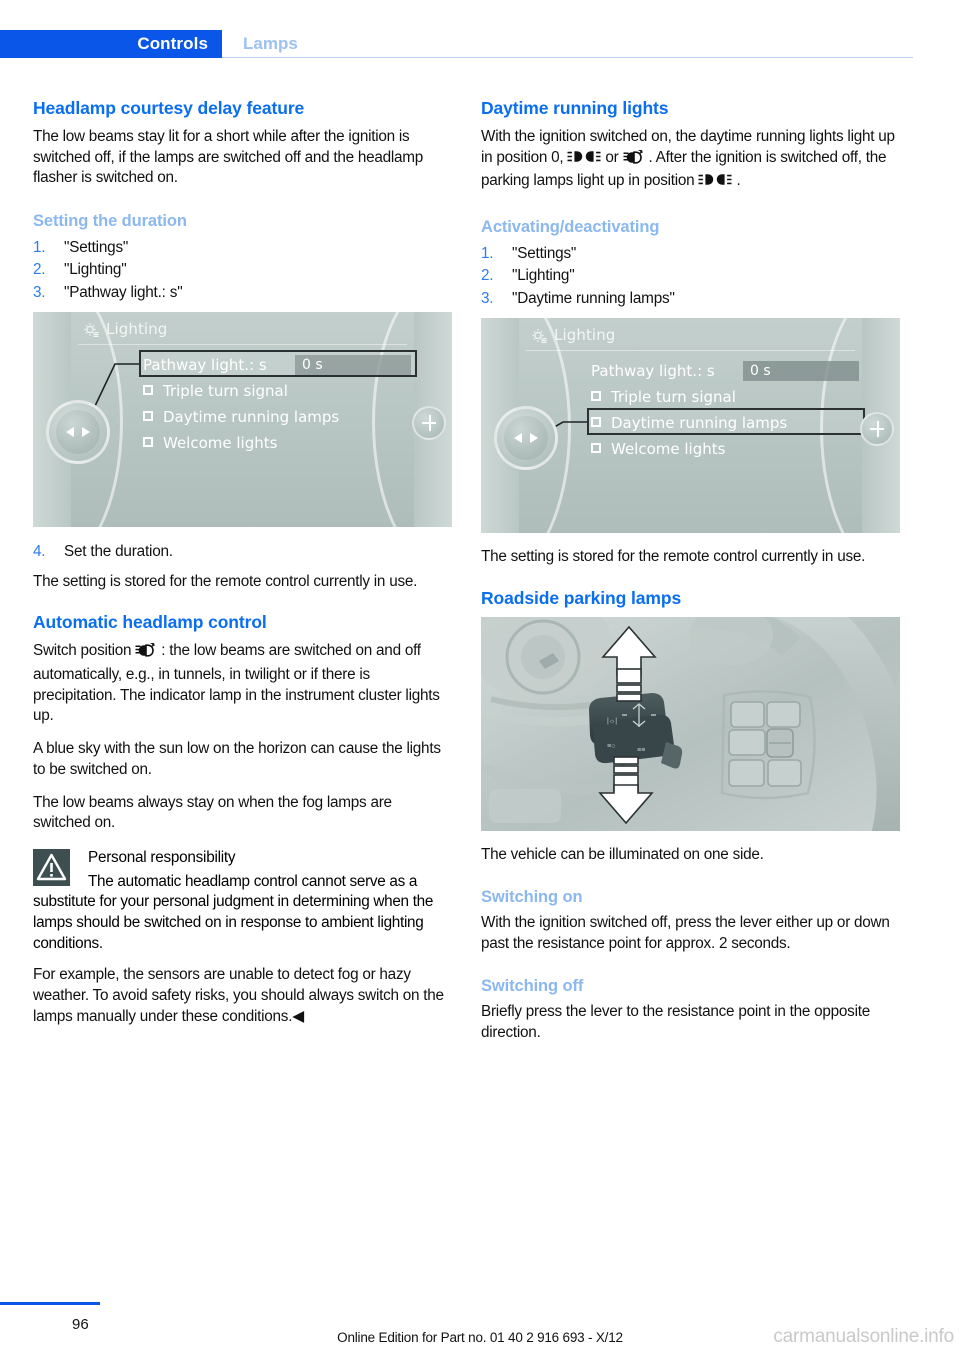 The width and height of the screenshot is (960, 1362). I want to click on list-item: 4. Set the duration., so click(242, 552).